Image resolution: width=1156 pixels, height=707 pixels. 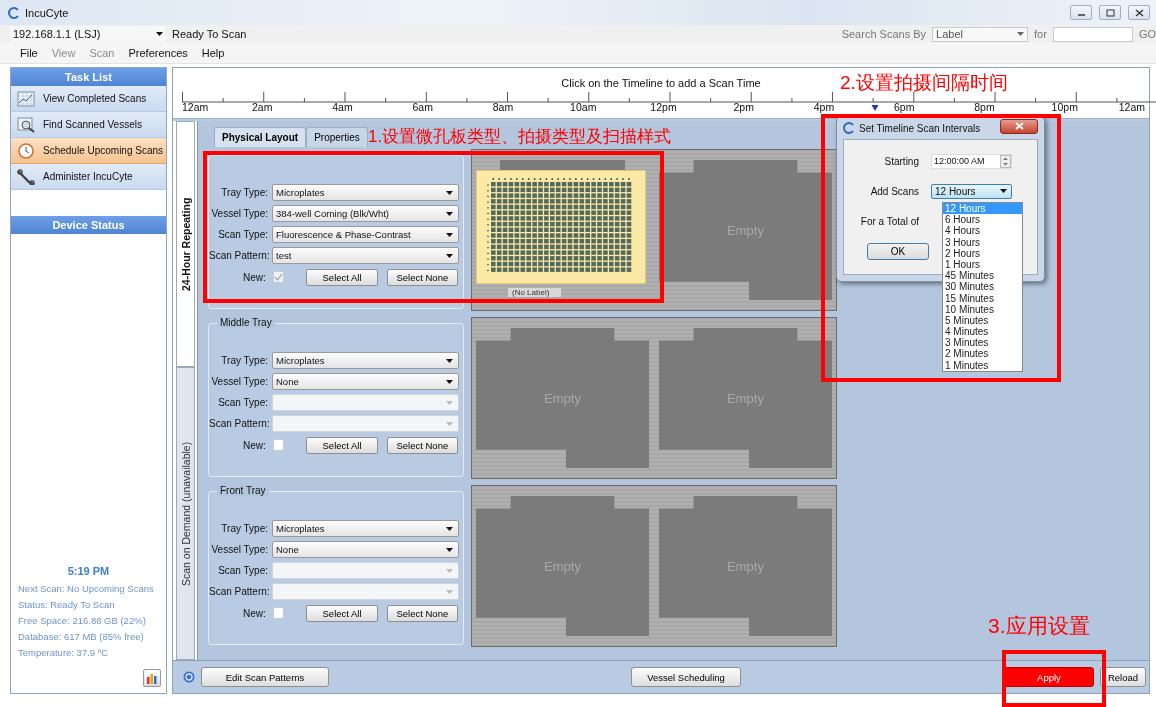 What do you see at coordinates (980, 34) in the screenshot?
I see `search-by-dropdown: Label` at bounding box center [980, 34].